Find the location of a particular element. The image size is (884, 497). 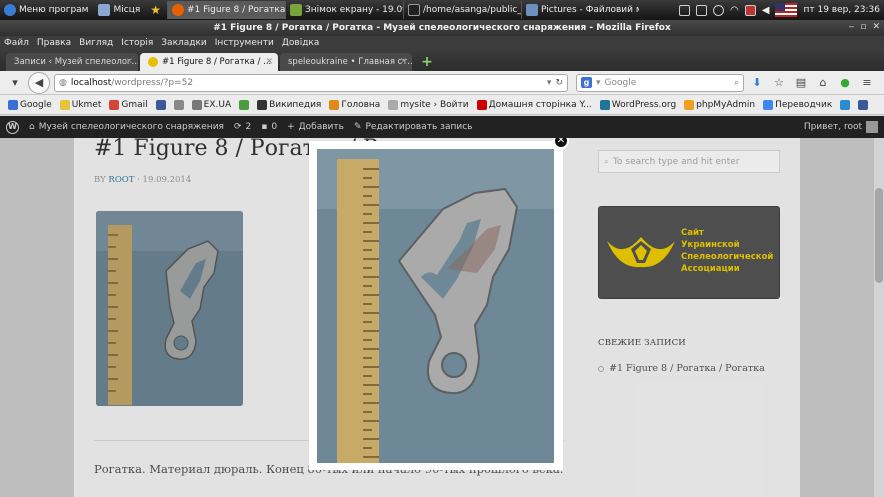

search-icon: ⌕ is located at coordinates (736, 83).